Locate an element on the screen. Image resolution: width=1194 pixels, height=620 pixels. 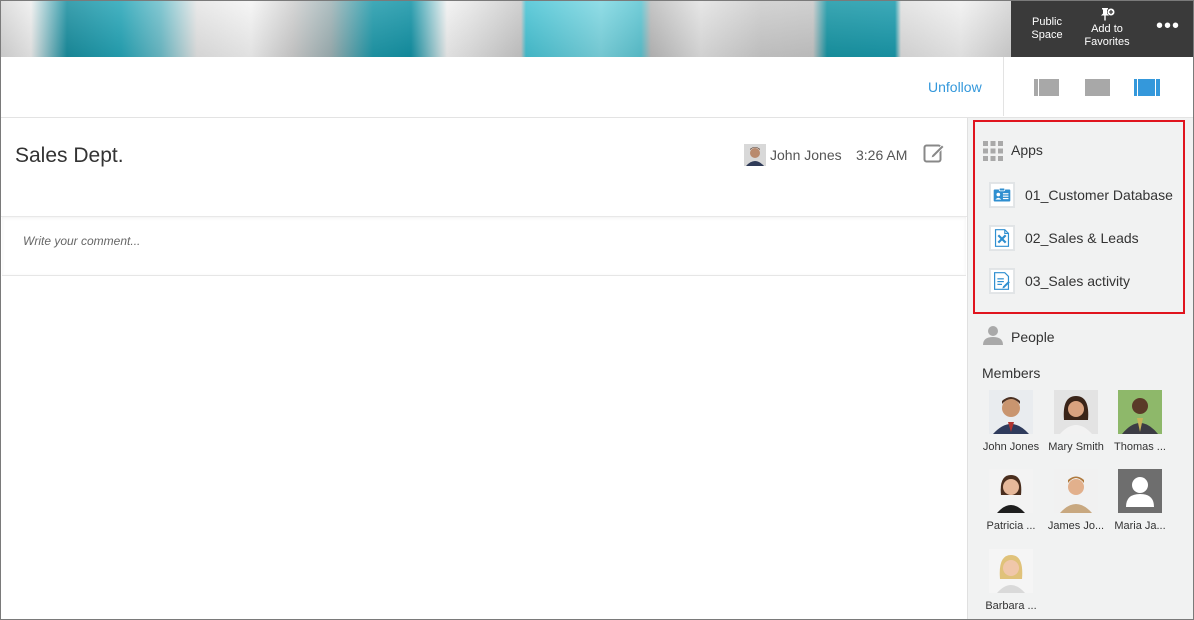
app-name: 01_Customer Database is located at coordinates (1099, 195).